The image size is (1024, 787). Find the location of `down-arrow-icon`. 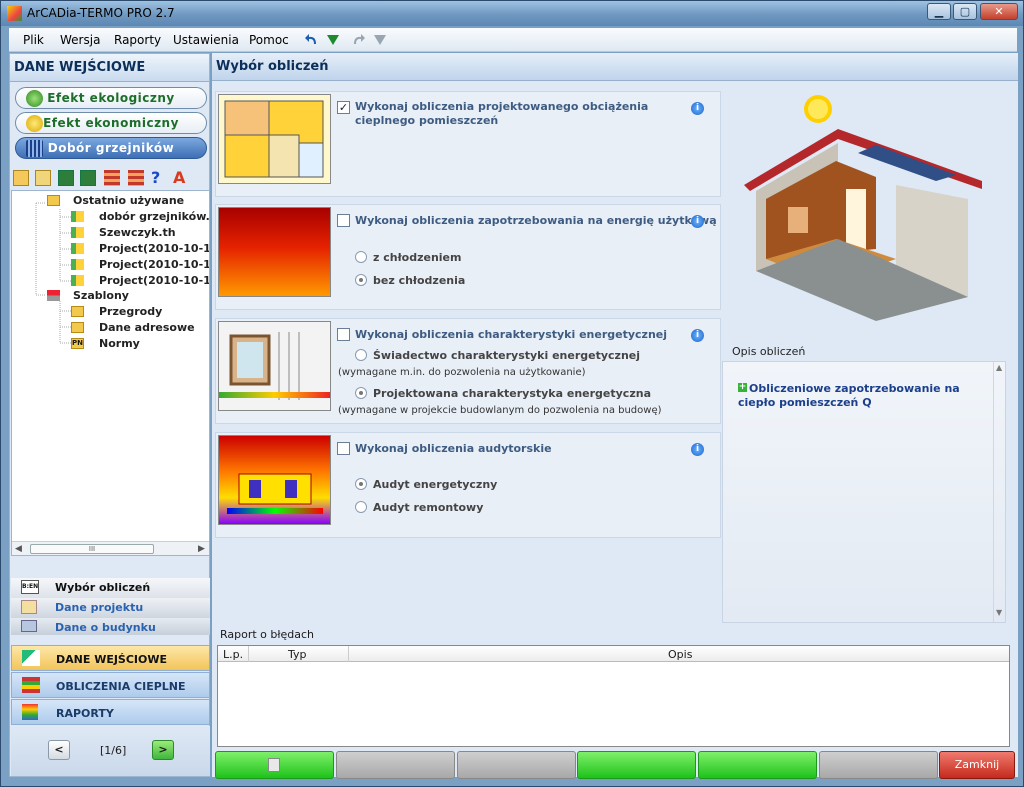

down-arrow-icon is located at coordinates (333, 40).